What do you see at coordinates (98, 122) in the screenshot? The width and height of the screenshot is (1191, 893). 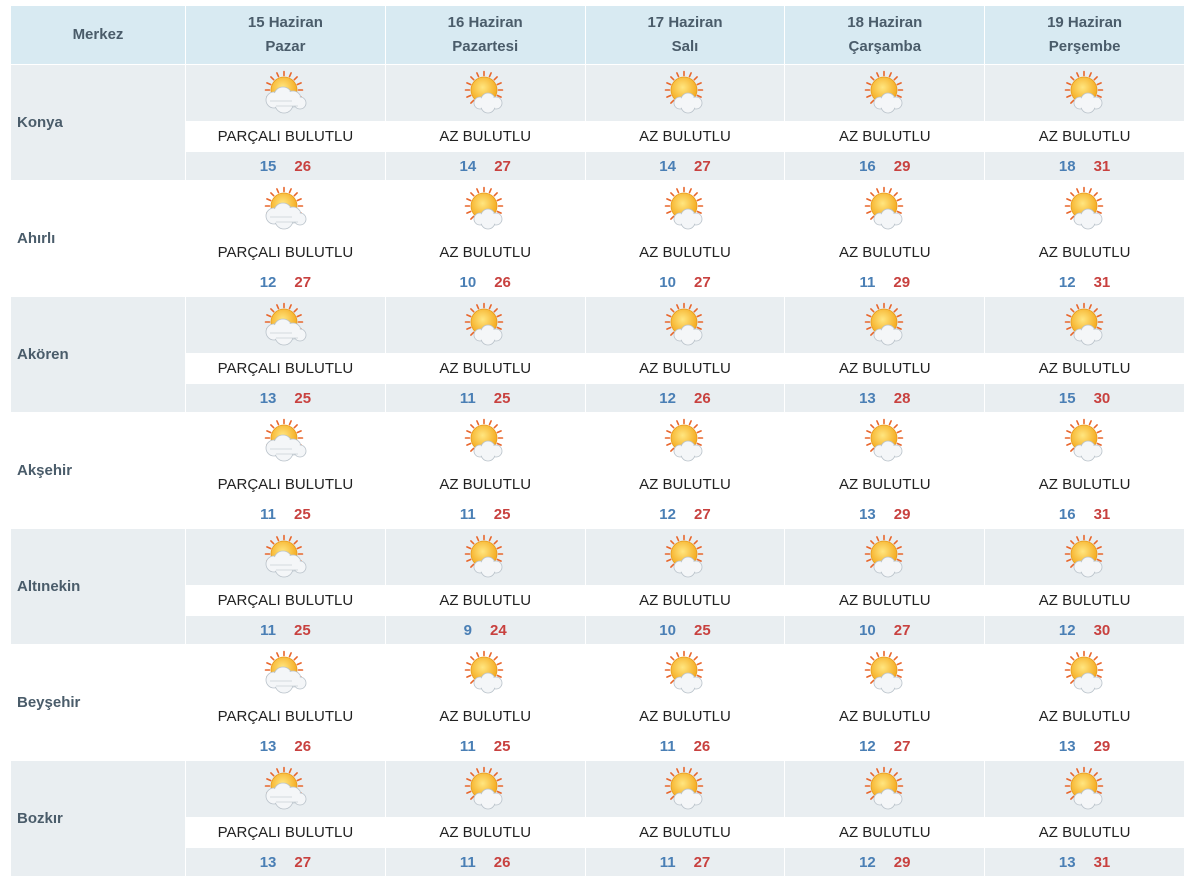 I see `city-name: Konya` at bounding box center [98, 122].